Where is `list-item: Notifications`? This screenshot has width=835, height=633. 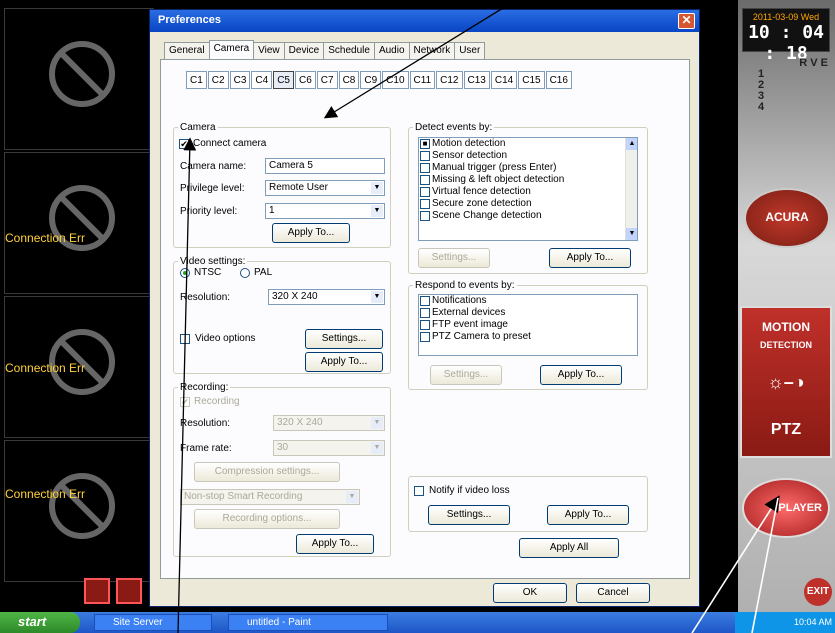
list-item: Notifications is located at coordinates (528, 301).